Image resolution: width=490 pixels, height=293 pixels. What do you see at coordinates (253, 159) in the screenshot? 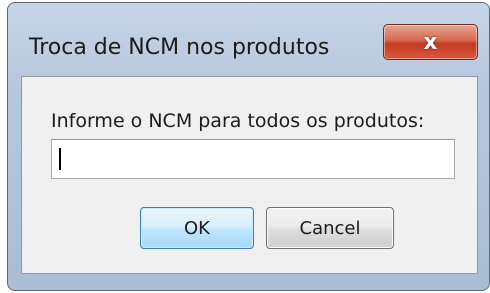
I see `ncm-input` at bounding box center [253, 159].